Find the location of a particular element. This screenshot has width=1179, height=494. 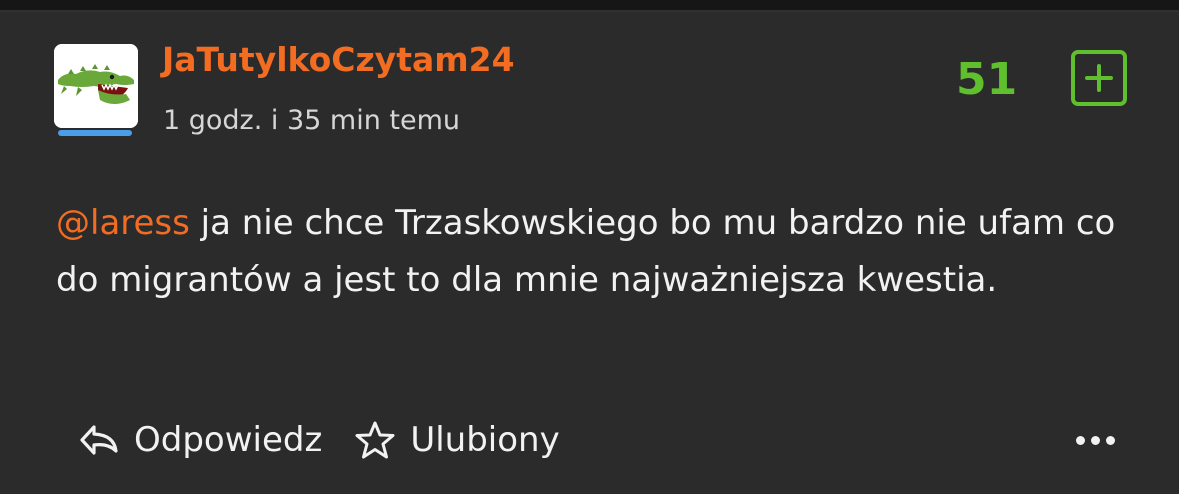

favorite-button: Ulubiony is located at coordinates (457, 440).